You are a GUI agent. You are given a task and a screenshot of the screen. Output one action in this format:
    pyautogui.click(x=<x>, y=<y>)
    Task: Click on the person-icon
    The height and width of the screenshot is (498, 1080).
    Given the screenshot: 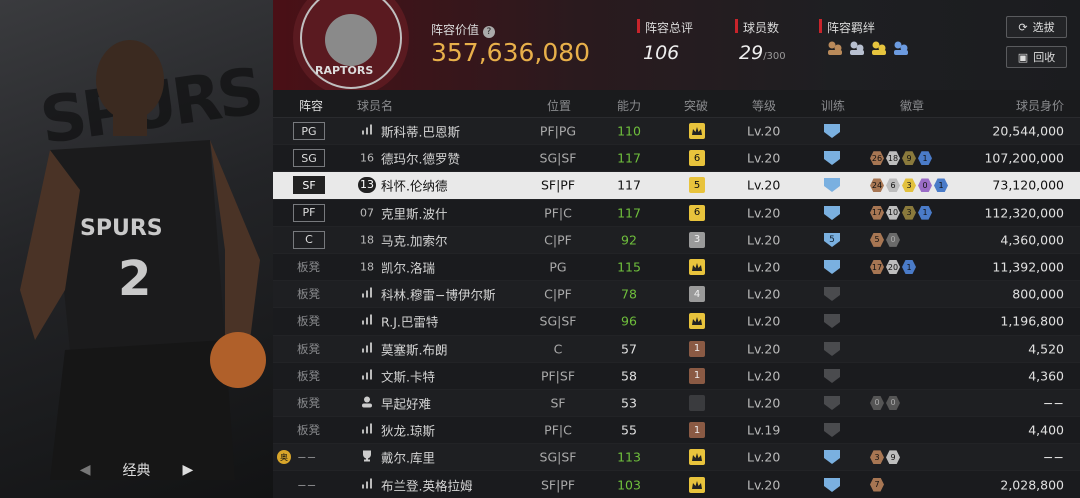 What is the action you would take?
    pyautogui.click(x=367, y=402)
    